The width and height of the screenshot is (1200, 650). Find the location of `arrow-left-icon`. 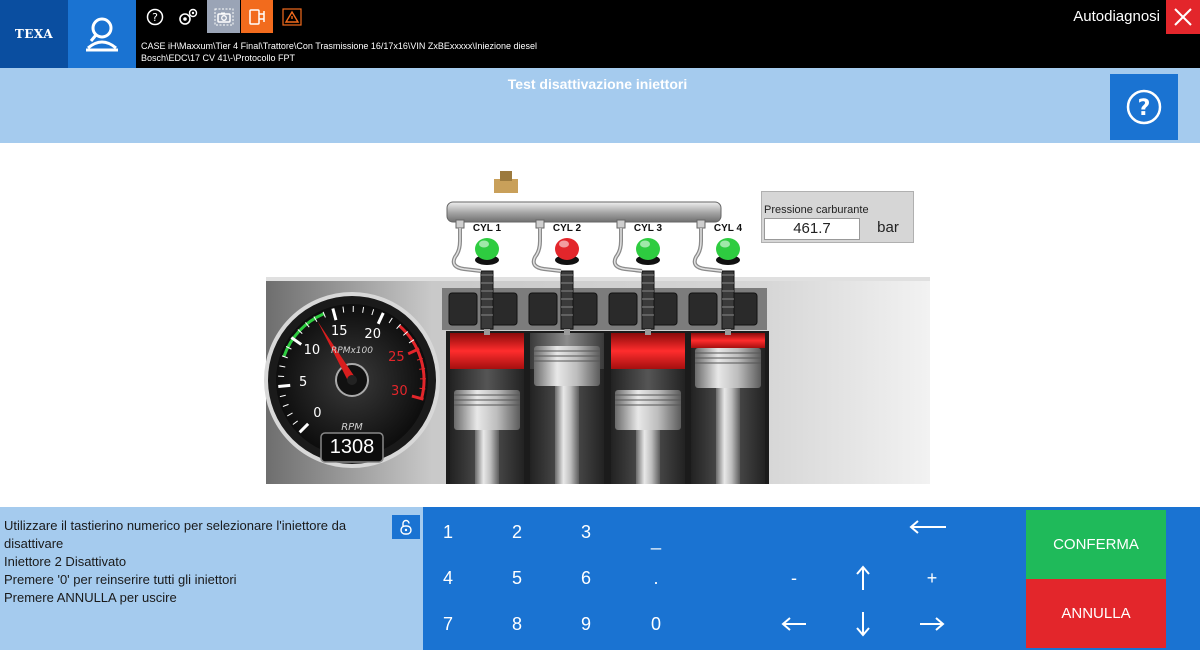

arrow-left-icon is located at coordinates (793, 624).